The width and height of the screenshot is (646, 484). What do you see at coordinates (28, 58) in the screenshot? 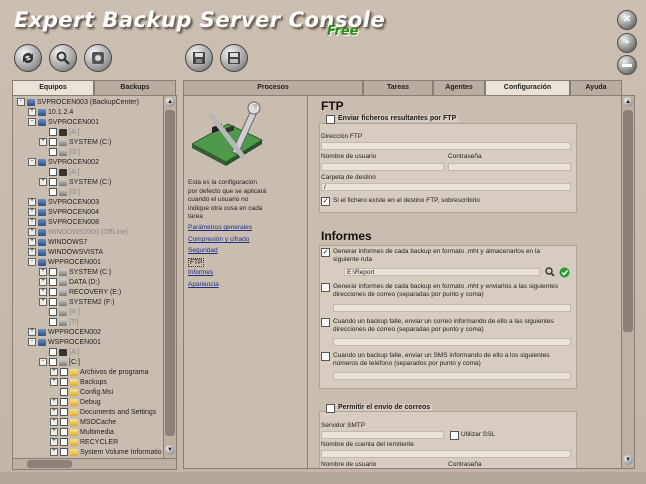
I see `refresh-icon` at bounding box center [28, 58].